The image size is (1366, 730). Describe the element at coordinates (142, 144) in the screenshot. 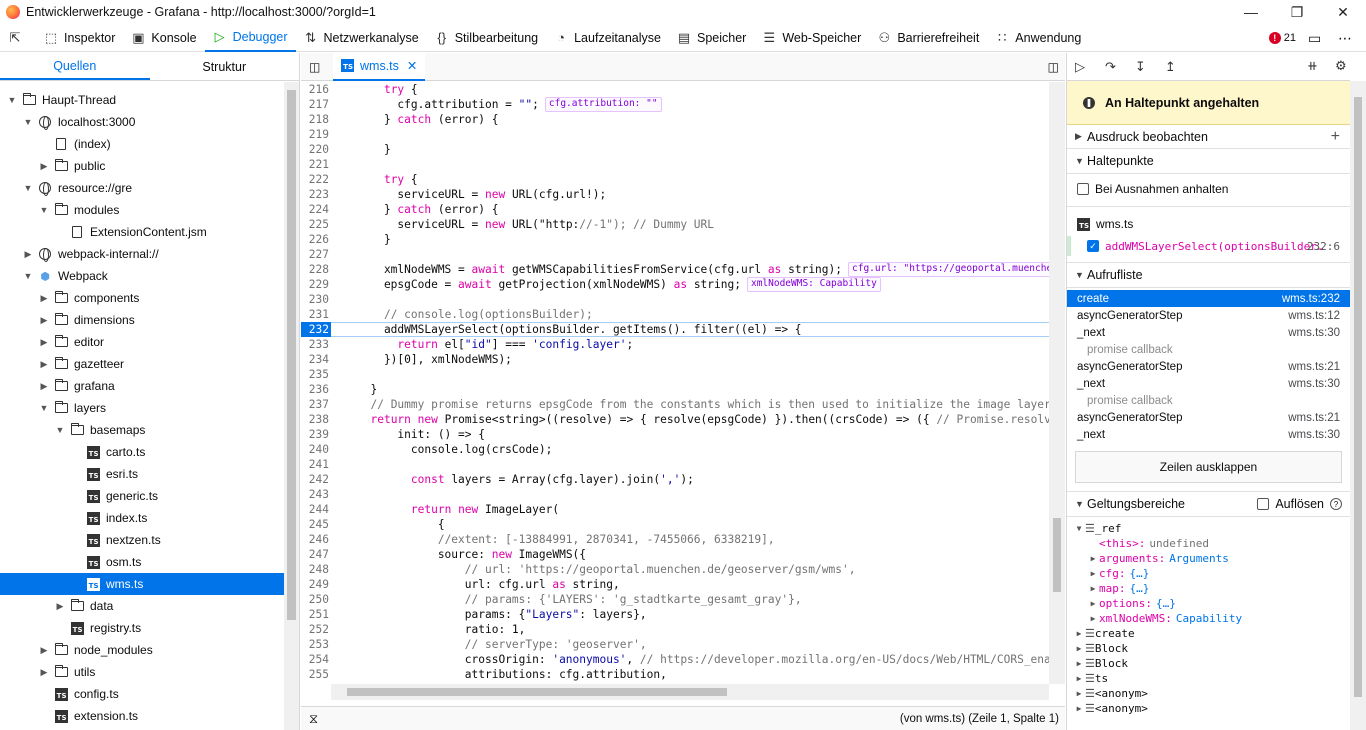

I see `tree-item: (index)` at that location.